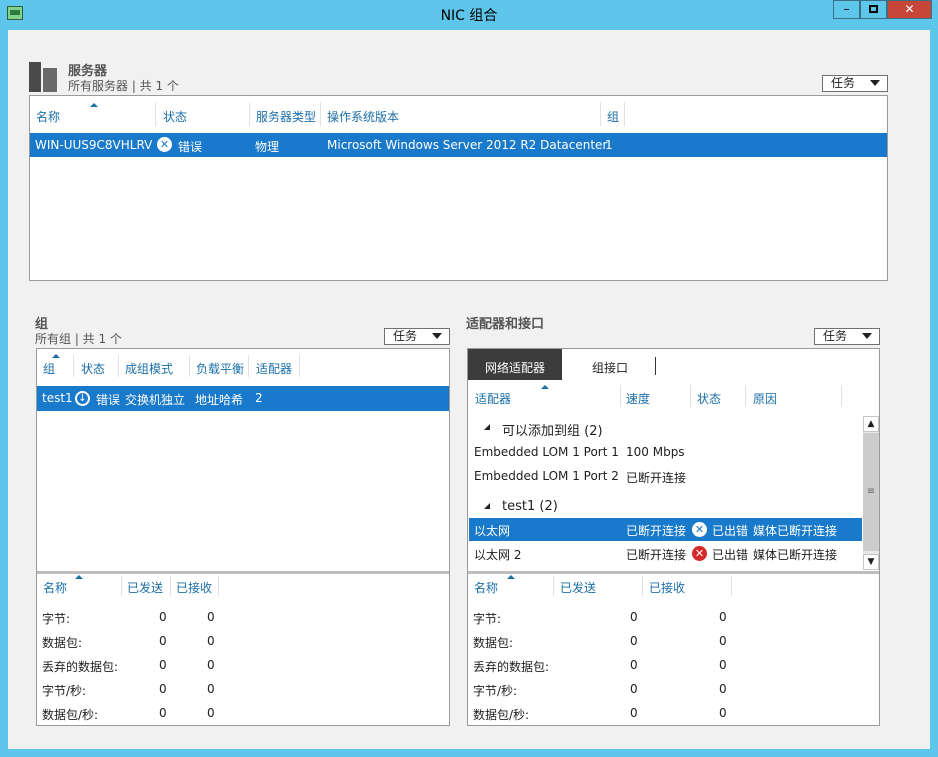 The image size is (938, 757). What do you see at coordinates (610, 368) in the screenshot?
I see `tab-label: 组接口` at bounding box center [610, 368].